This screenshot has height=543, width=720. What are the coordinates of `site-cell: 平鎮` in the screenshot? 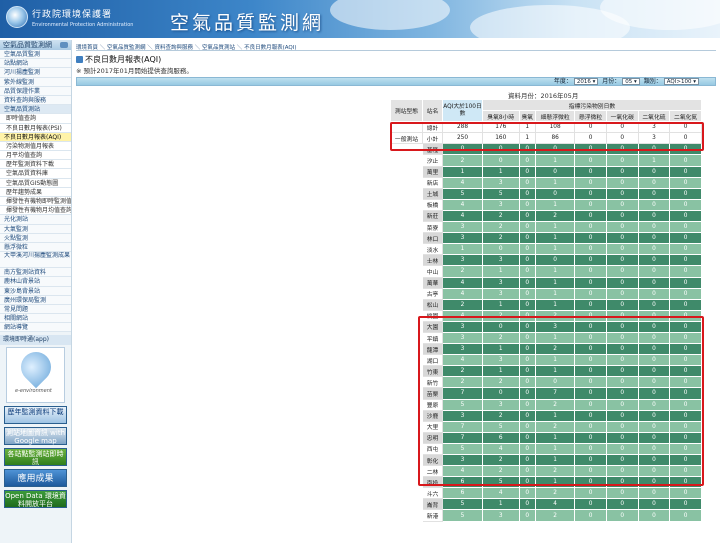 It's located at (432, 338).